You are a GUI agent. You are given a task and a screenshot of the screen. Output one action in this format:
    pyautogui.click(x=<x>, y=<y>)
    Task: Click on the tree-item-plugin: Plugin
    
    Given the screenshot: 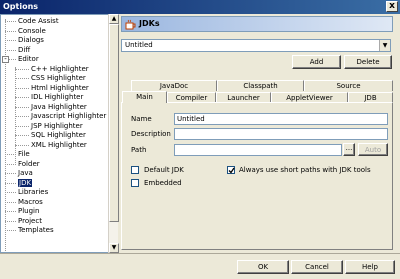 What is the action you would take?
    pyautogui.click(x=28, y=211)
    